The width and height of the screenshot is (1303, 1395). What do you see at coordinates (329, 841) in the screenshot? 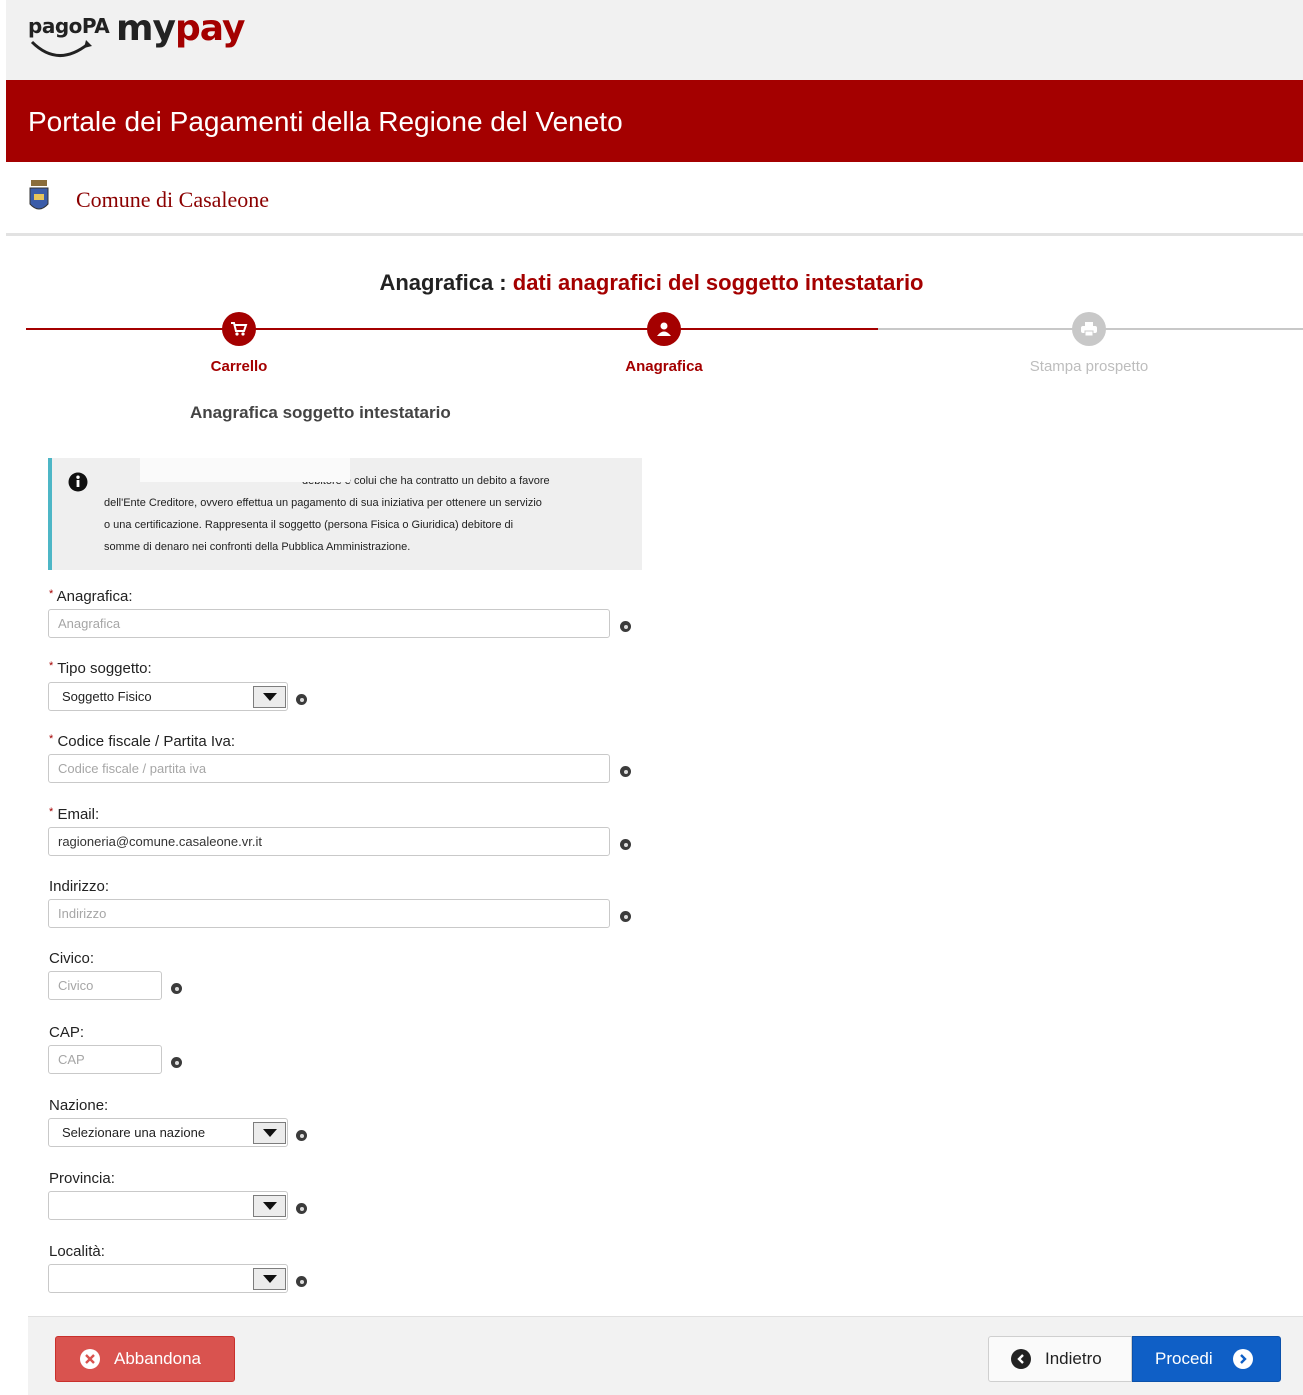
I see `email-input` at bounding box center [329, 841].